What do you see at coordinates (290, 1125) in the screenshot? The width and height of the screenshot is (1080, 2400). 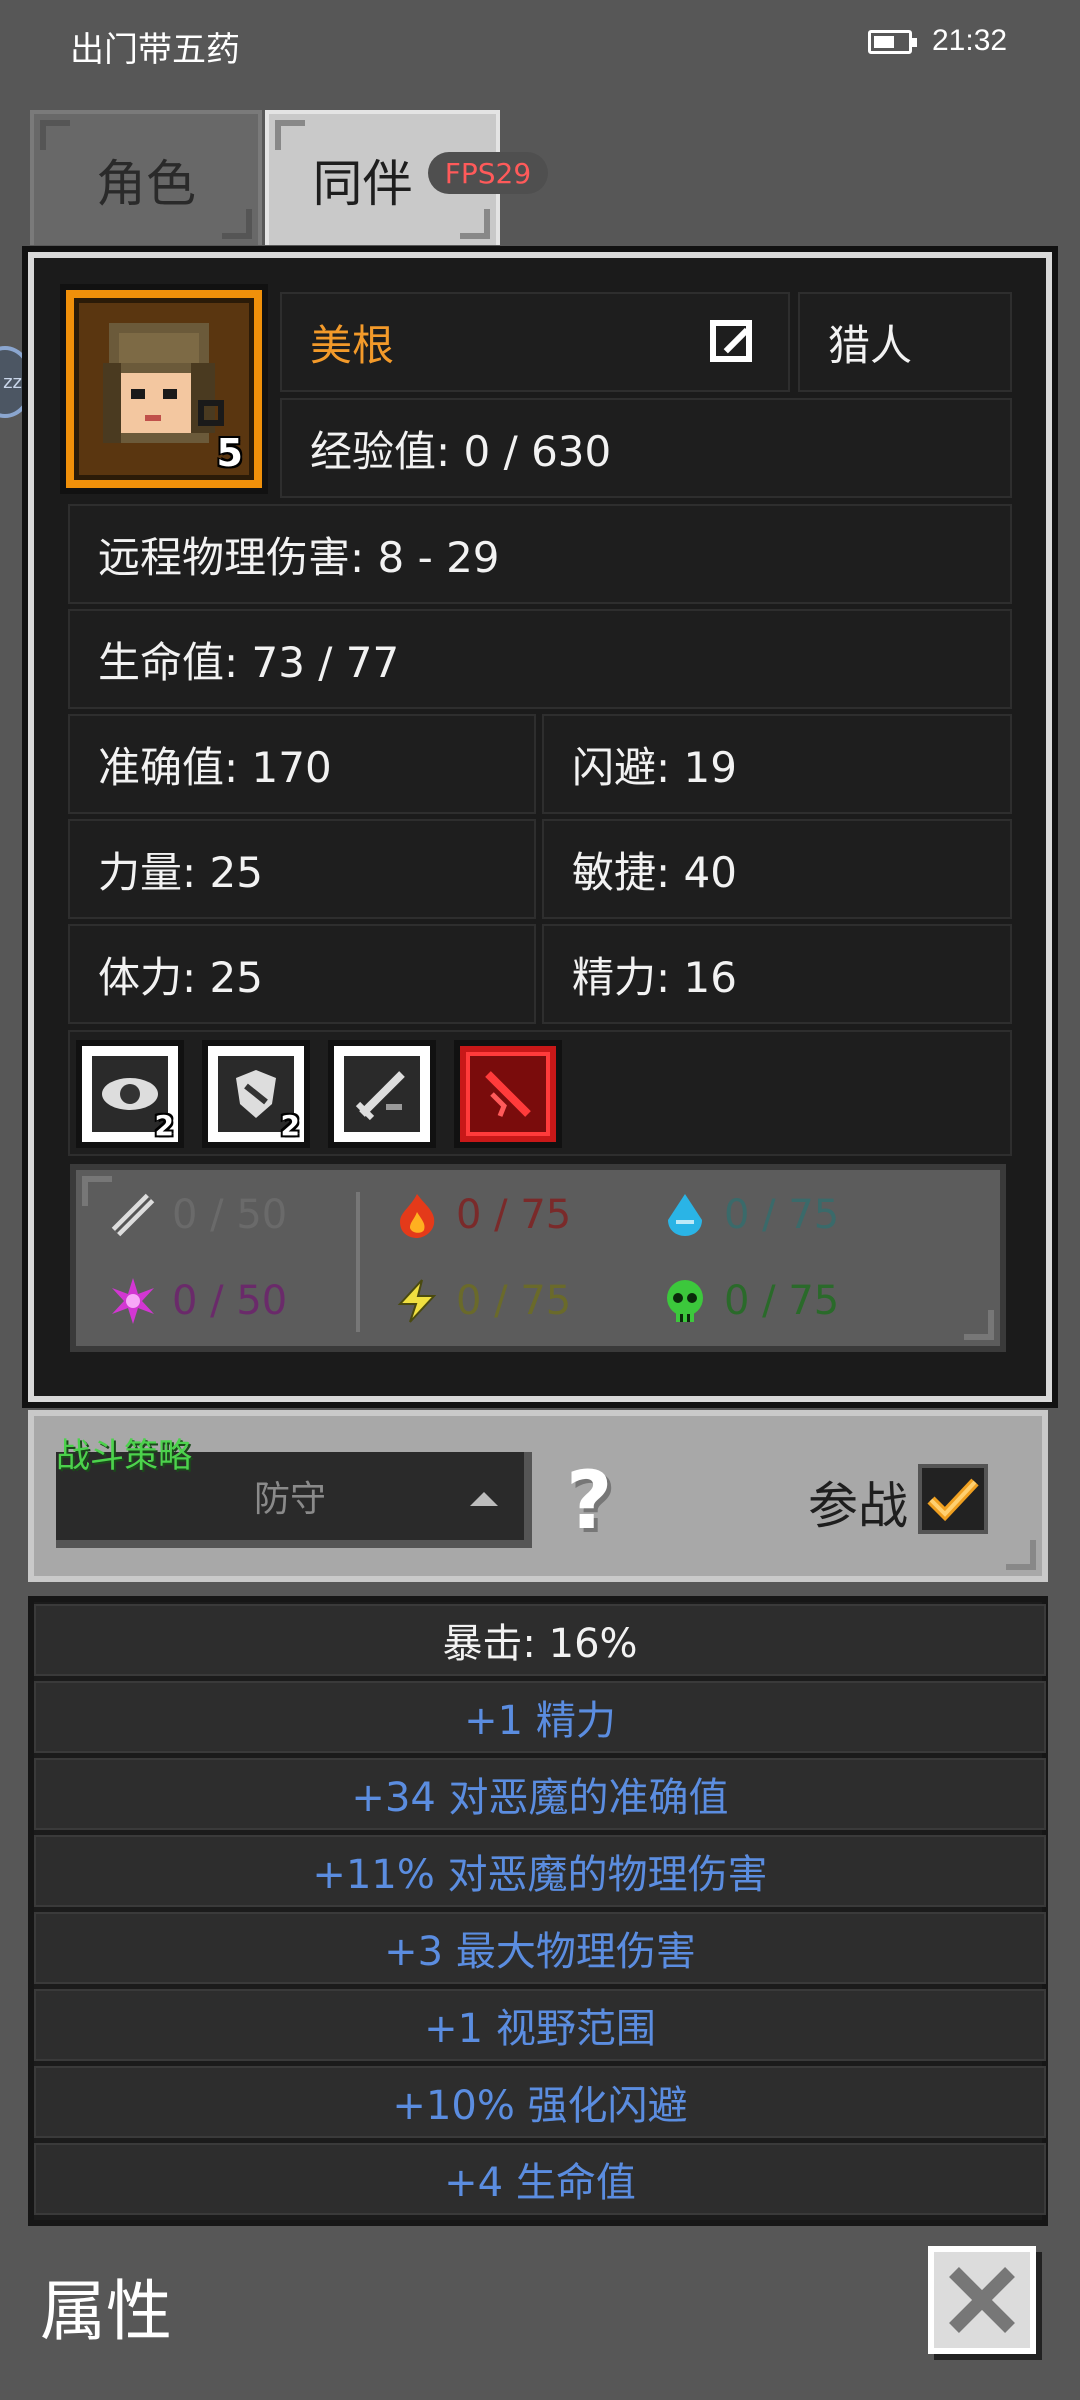 I see `skill-2-count: 2` at bounding box center [290, 1125].